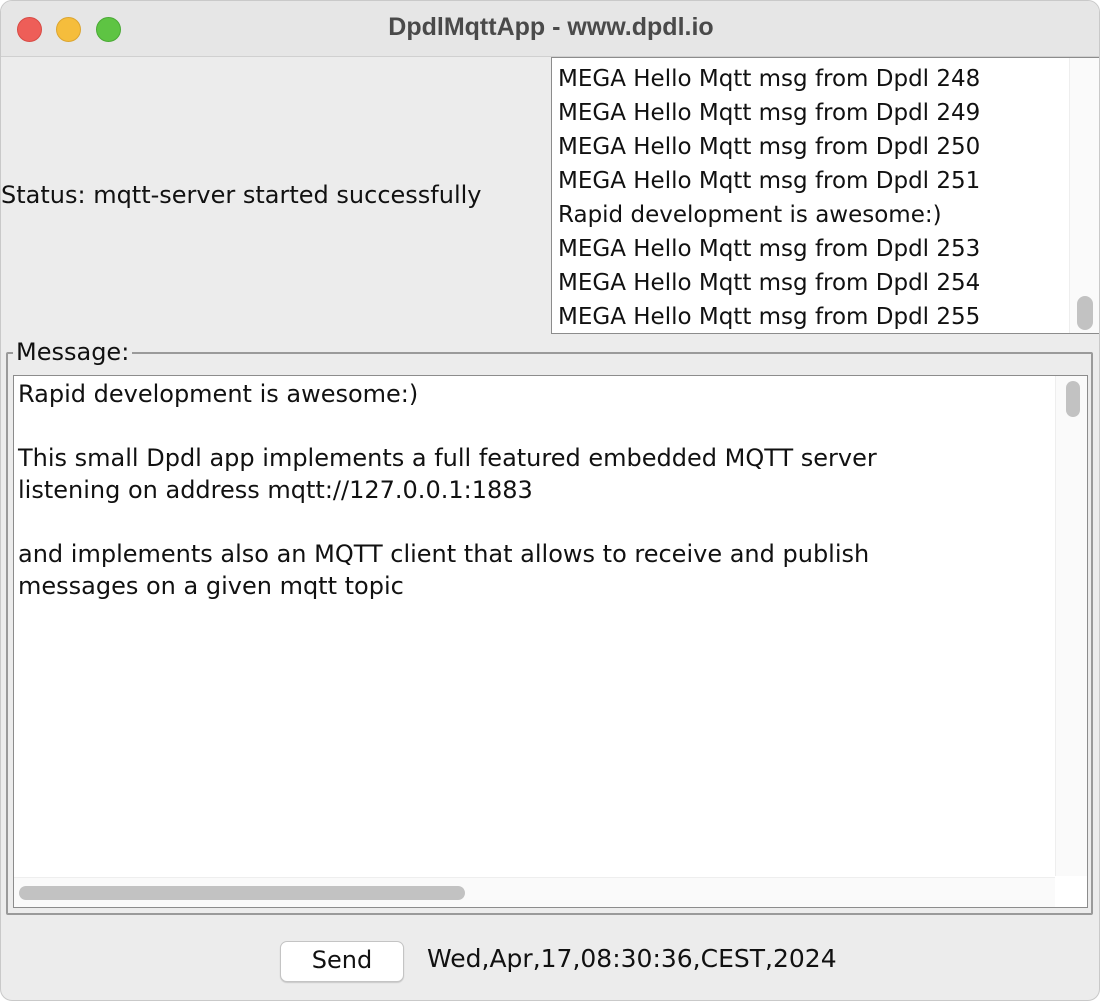  Describe the element at coordinates (769, 283) in the screenshot. I see `log-line: MEGA Hello Mqtt msg from Dpdl 254` at that location.